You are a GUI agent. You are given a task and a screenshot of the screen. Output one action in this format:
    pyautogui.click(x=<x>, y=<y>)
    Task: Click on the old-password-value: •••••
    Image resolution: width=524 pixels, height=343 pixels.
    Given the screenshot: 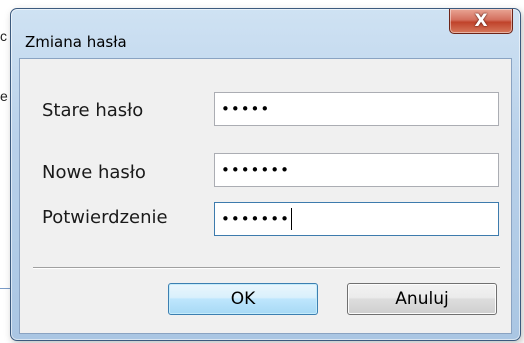 What is the action you would take?
    pyautogui.click(x=246, y=109)
    